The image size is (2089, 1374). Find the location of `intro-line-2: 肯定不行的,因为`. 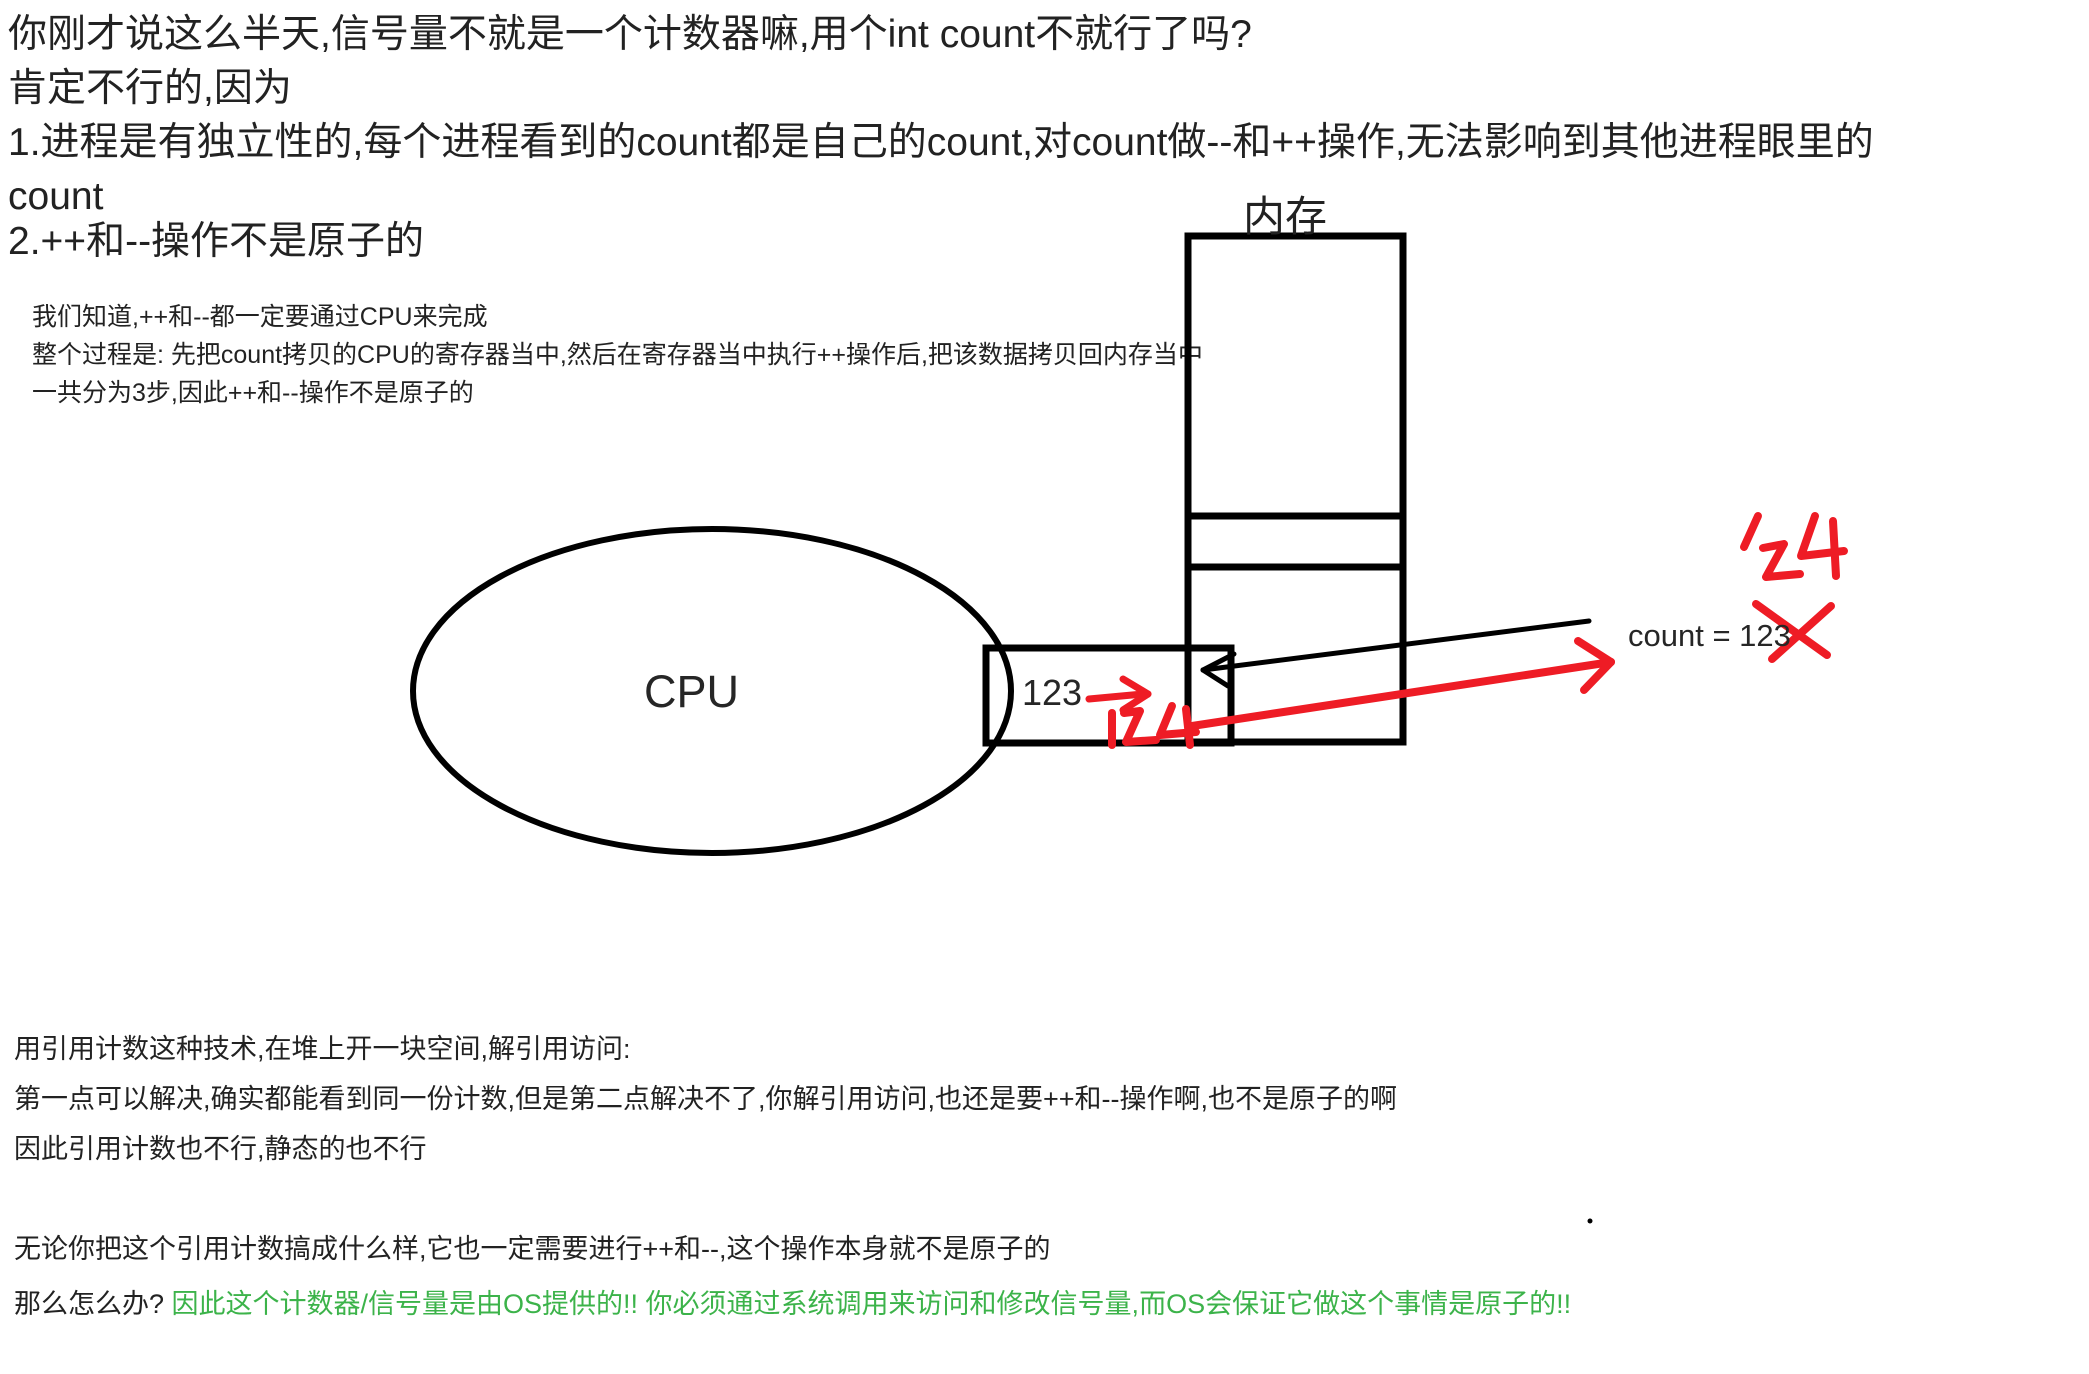

intro-line-2: 肯定不行的,因为 is located at coordinates (150, 88).